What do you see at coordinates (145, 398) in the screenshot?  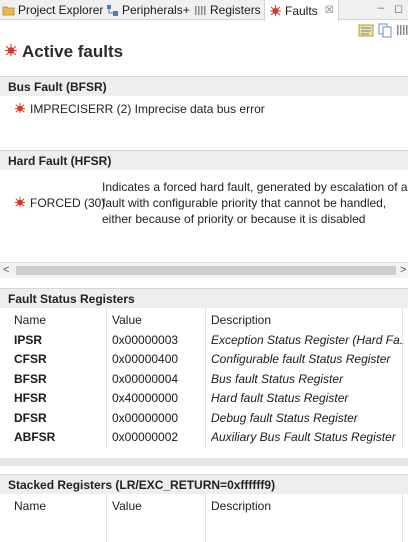 I see `register-value: 0x40000000` at bounding box center [145, 398].